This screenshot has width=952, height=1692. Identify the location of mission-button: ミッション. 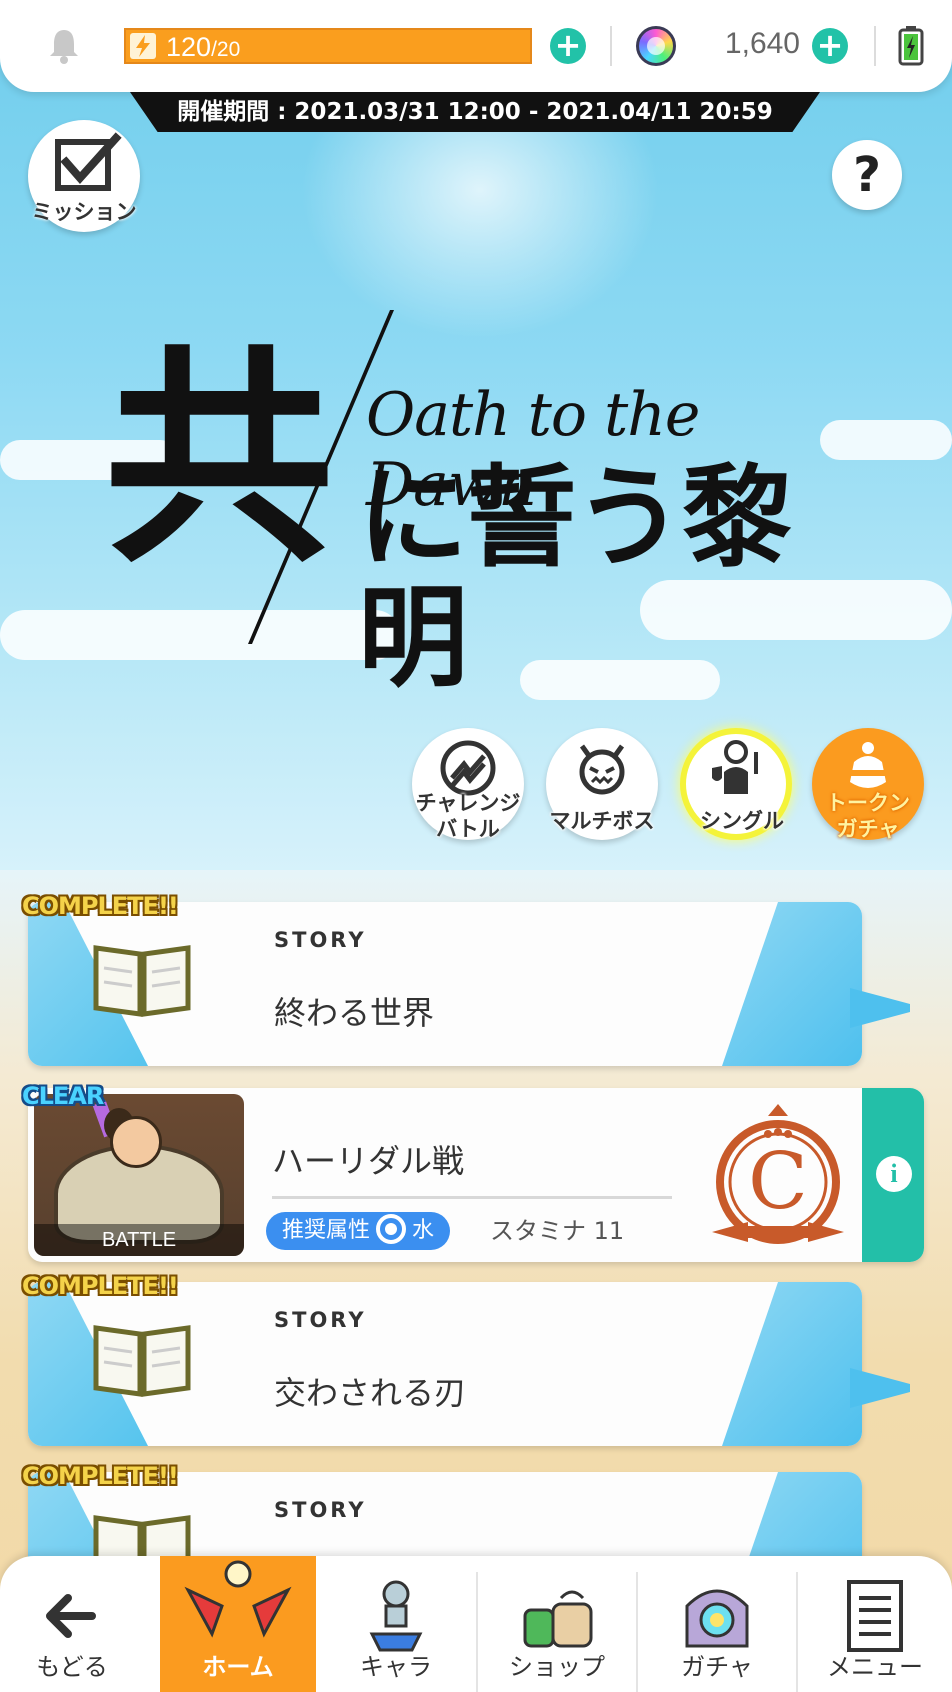
(84, 176).